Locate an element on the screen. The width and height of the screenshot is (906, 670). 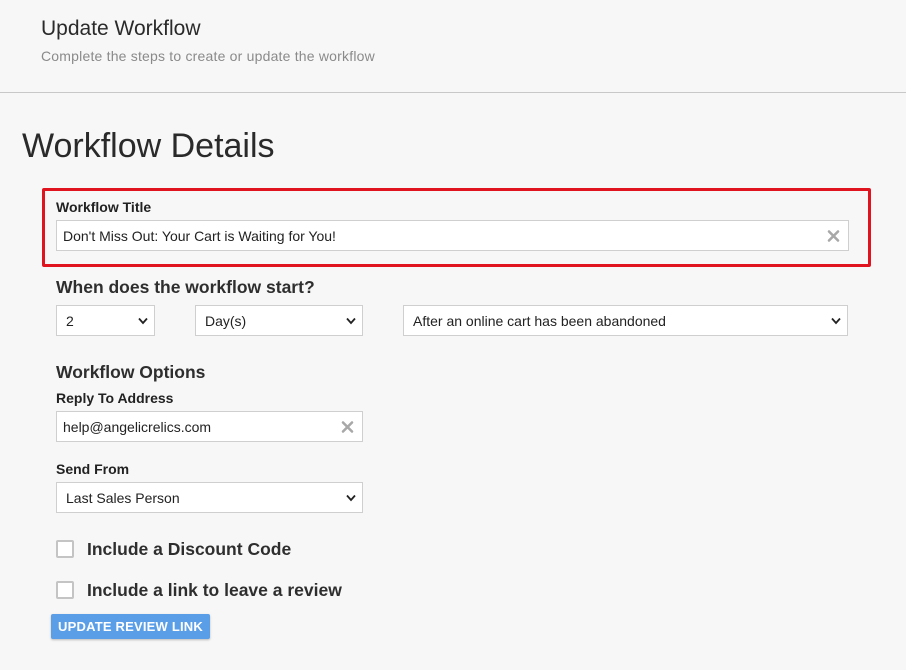
reply-to-input is located at coordinates (209, 426).